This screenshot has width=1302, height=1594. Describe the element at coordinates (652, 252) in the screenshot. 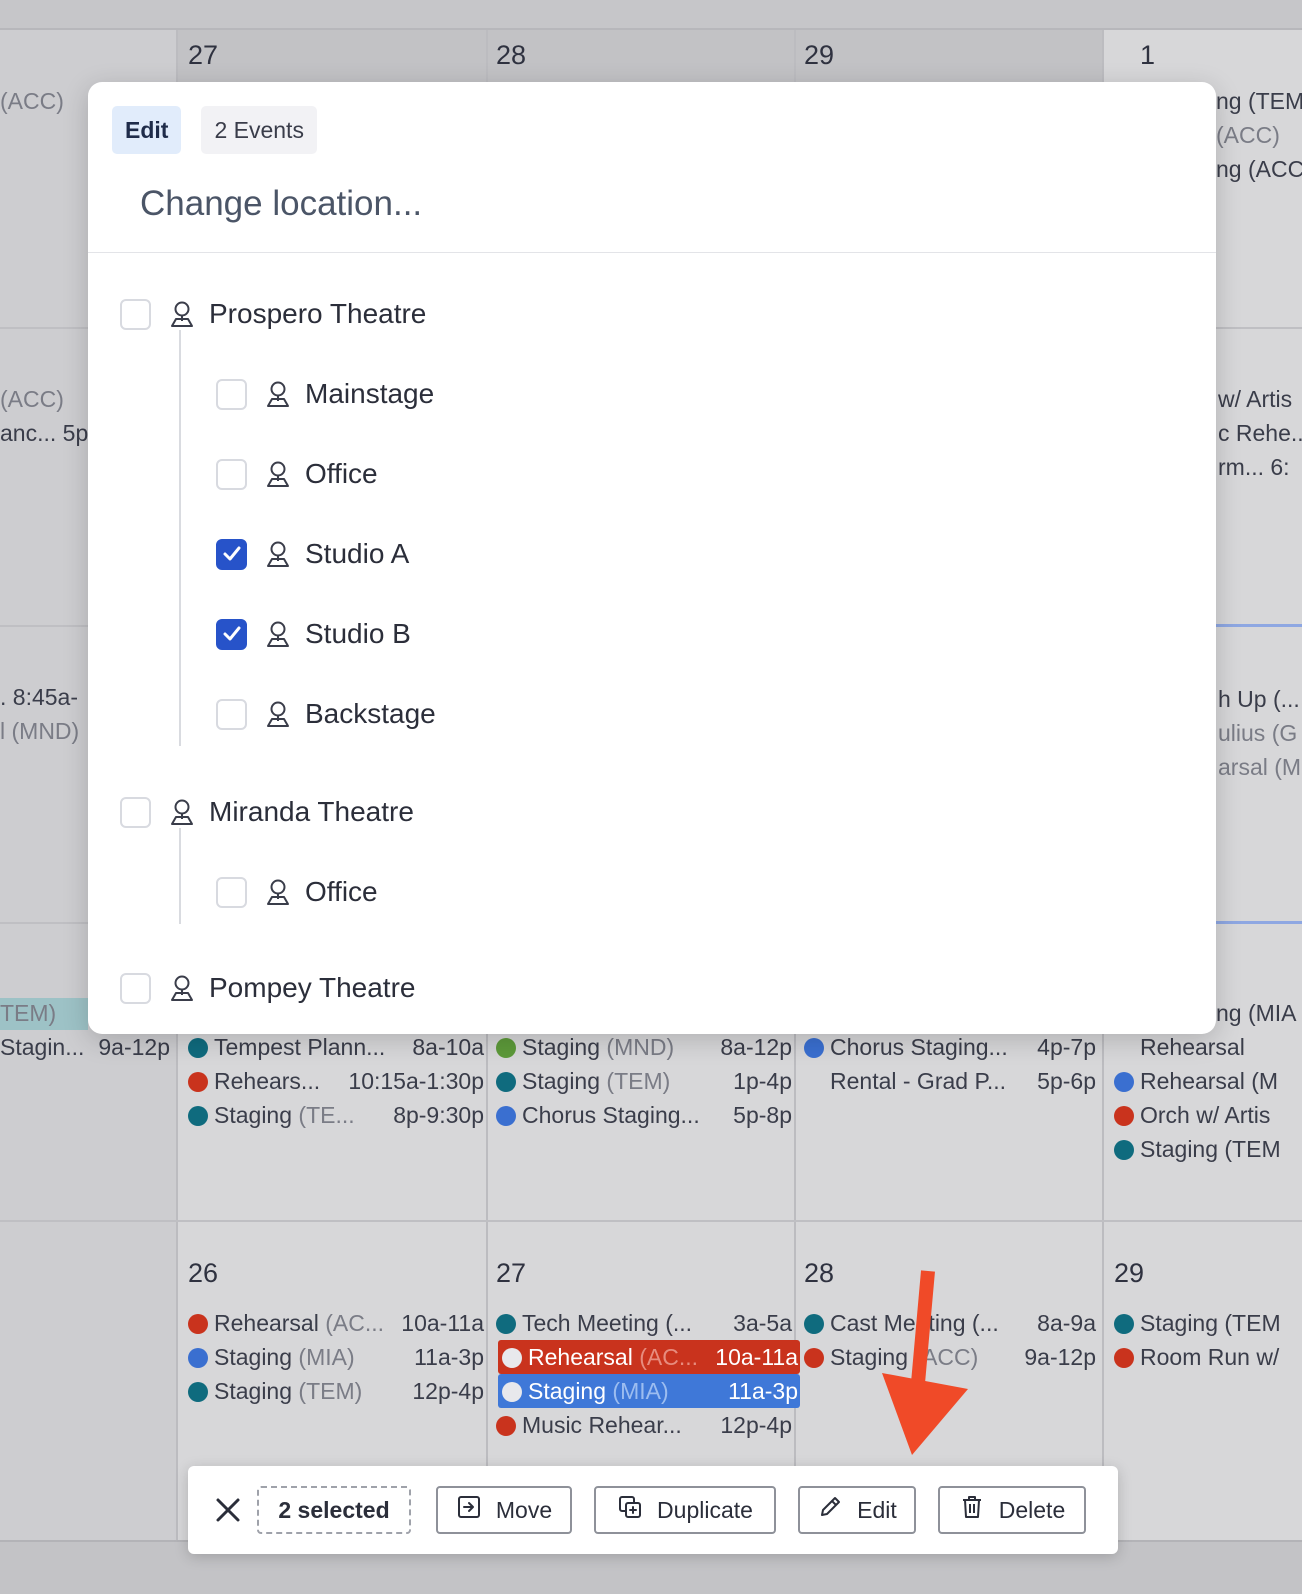

I see `divider` at that location.